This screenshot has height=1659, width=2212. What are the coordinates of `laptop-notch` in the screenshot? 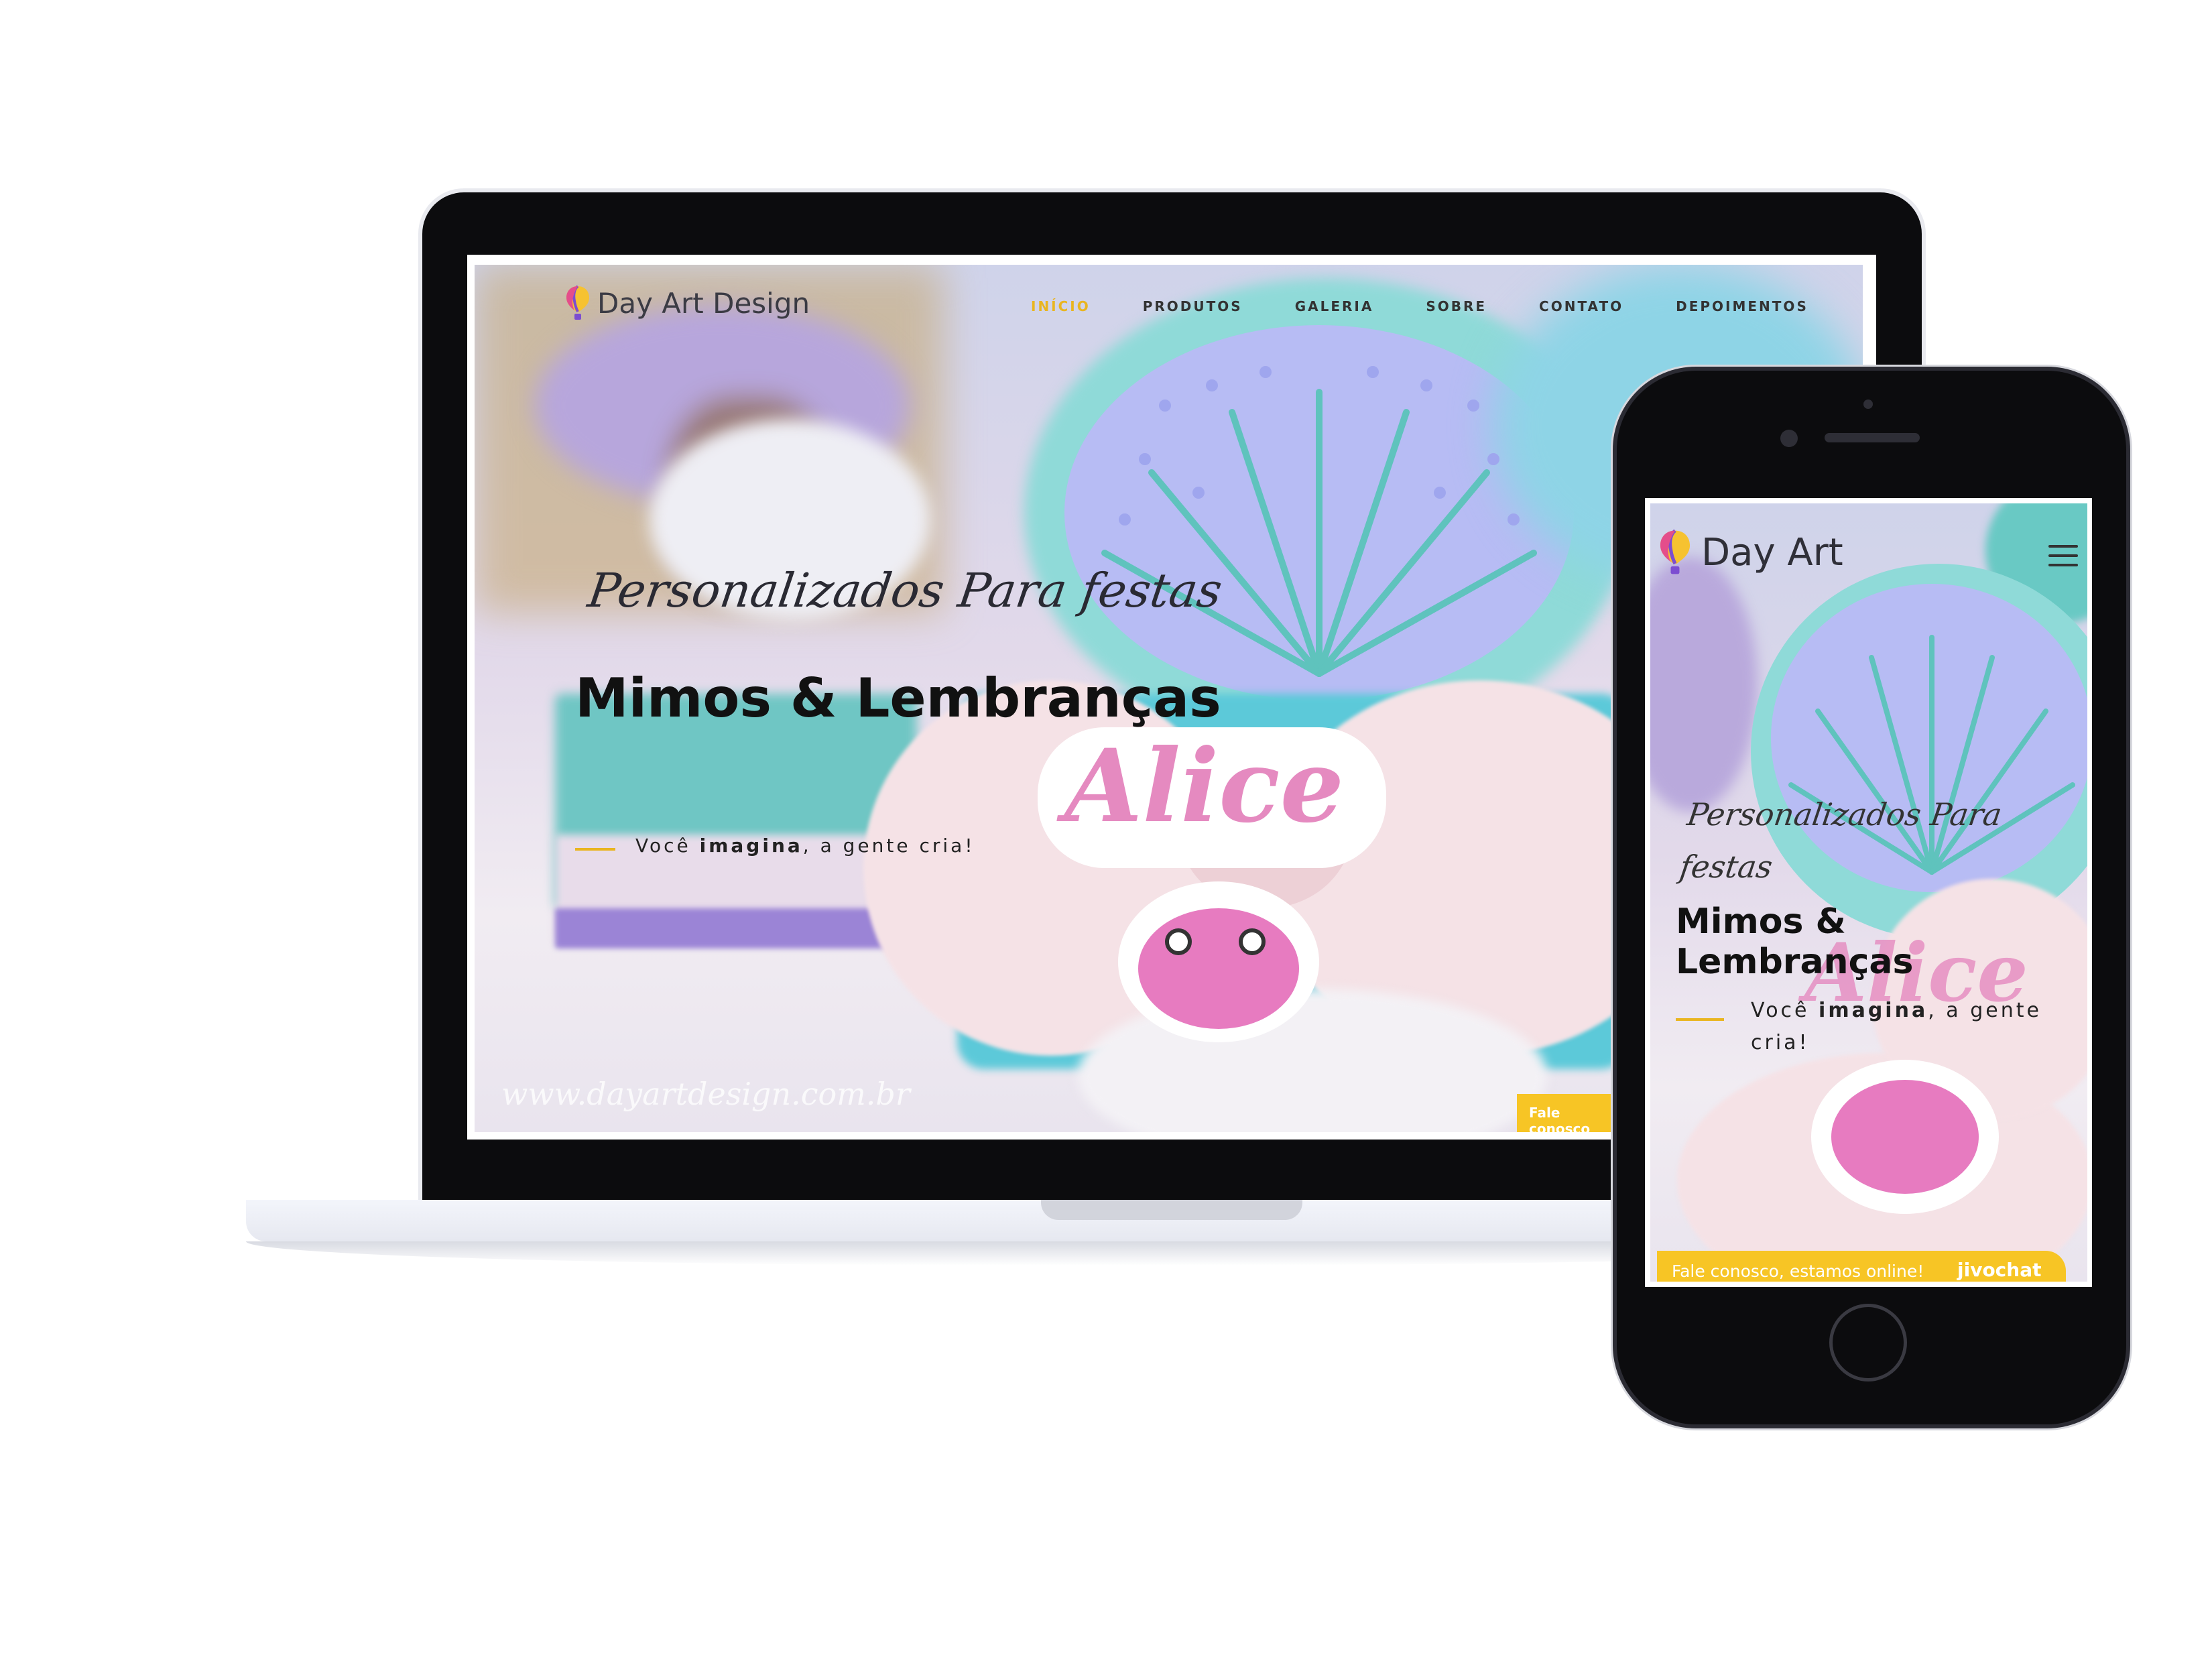 It's located at (1171, 1210).